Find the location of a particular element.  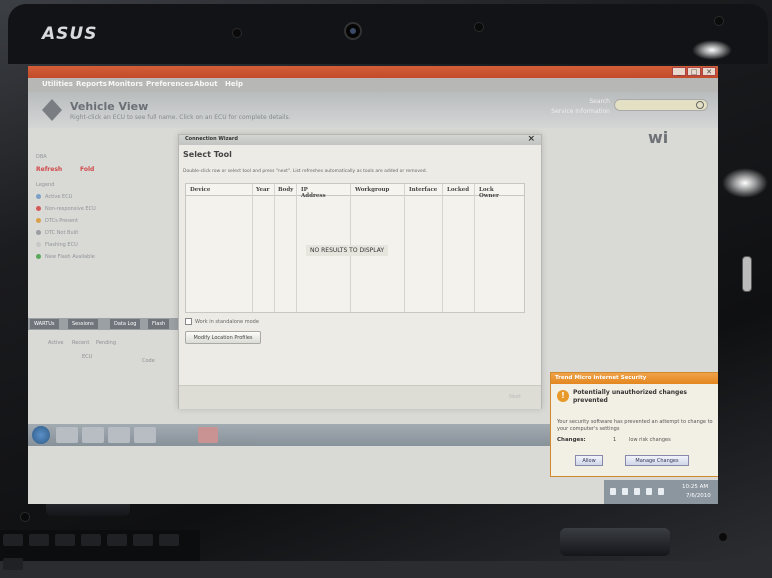

webcam-icon is located at coordinates (353, 31).